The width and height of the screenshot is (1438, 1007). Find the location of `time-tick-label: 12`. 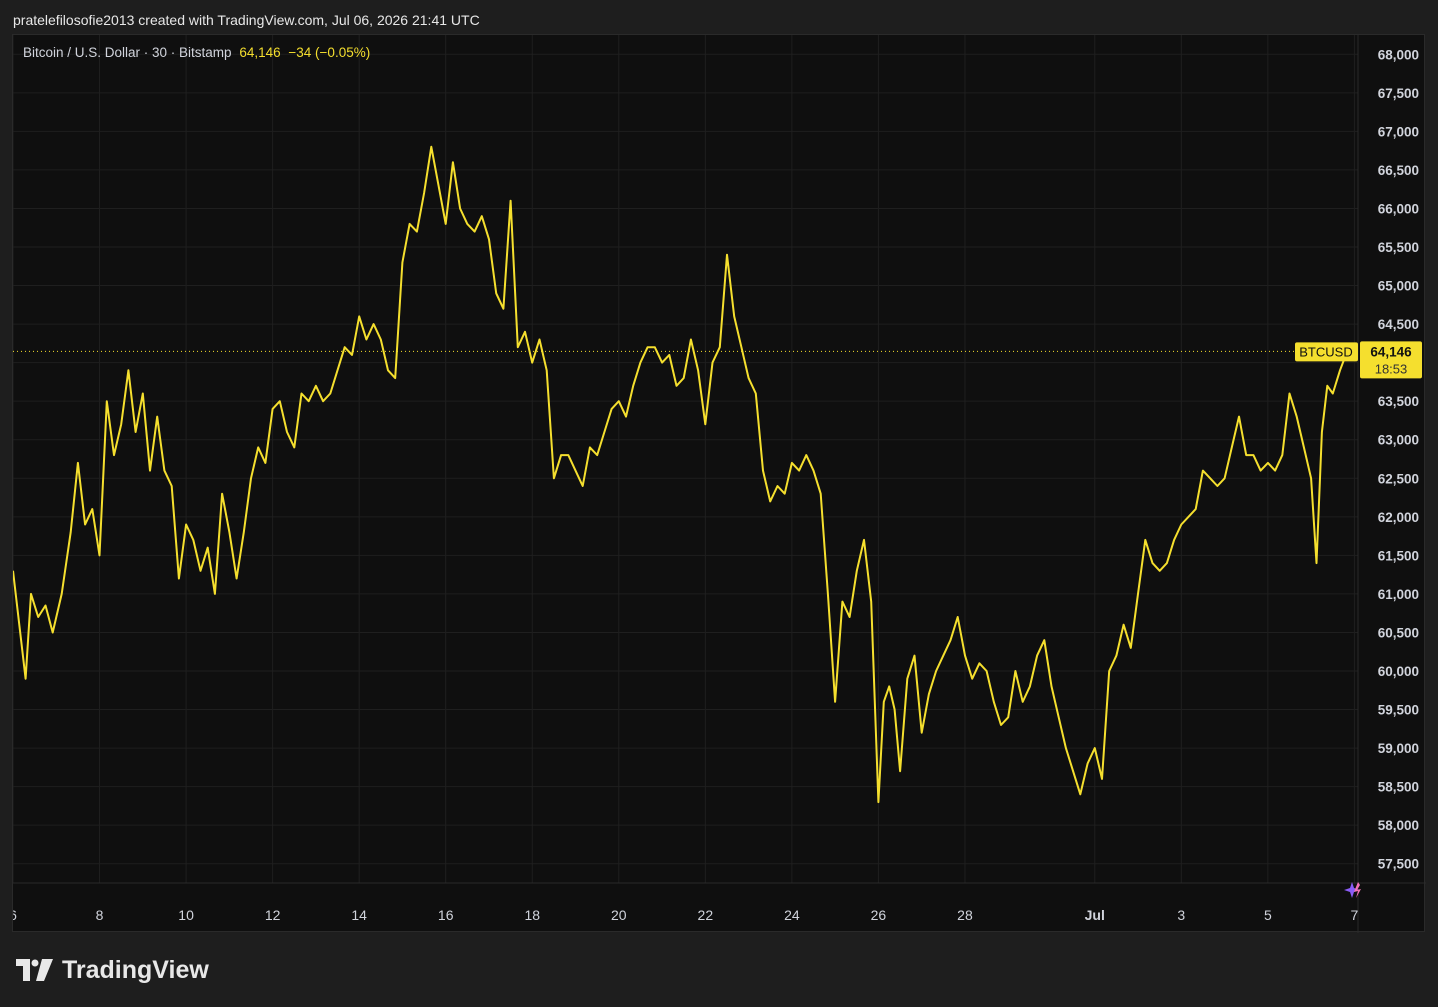

time-tick-label: 12 is located at coordinates (273, 915).